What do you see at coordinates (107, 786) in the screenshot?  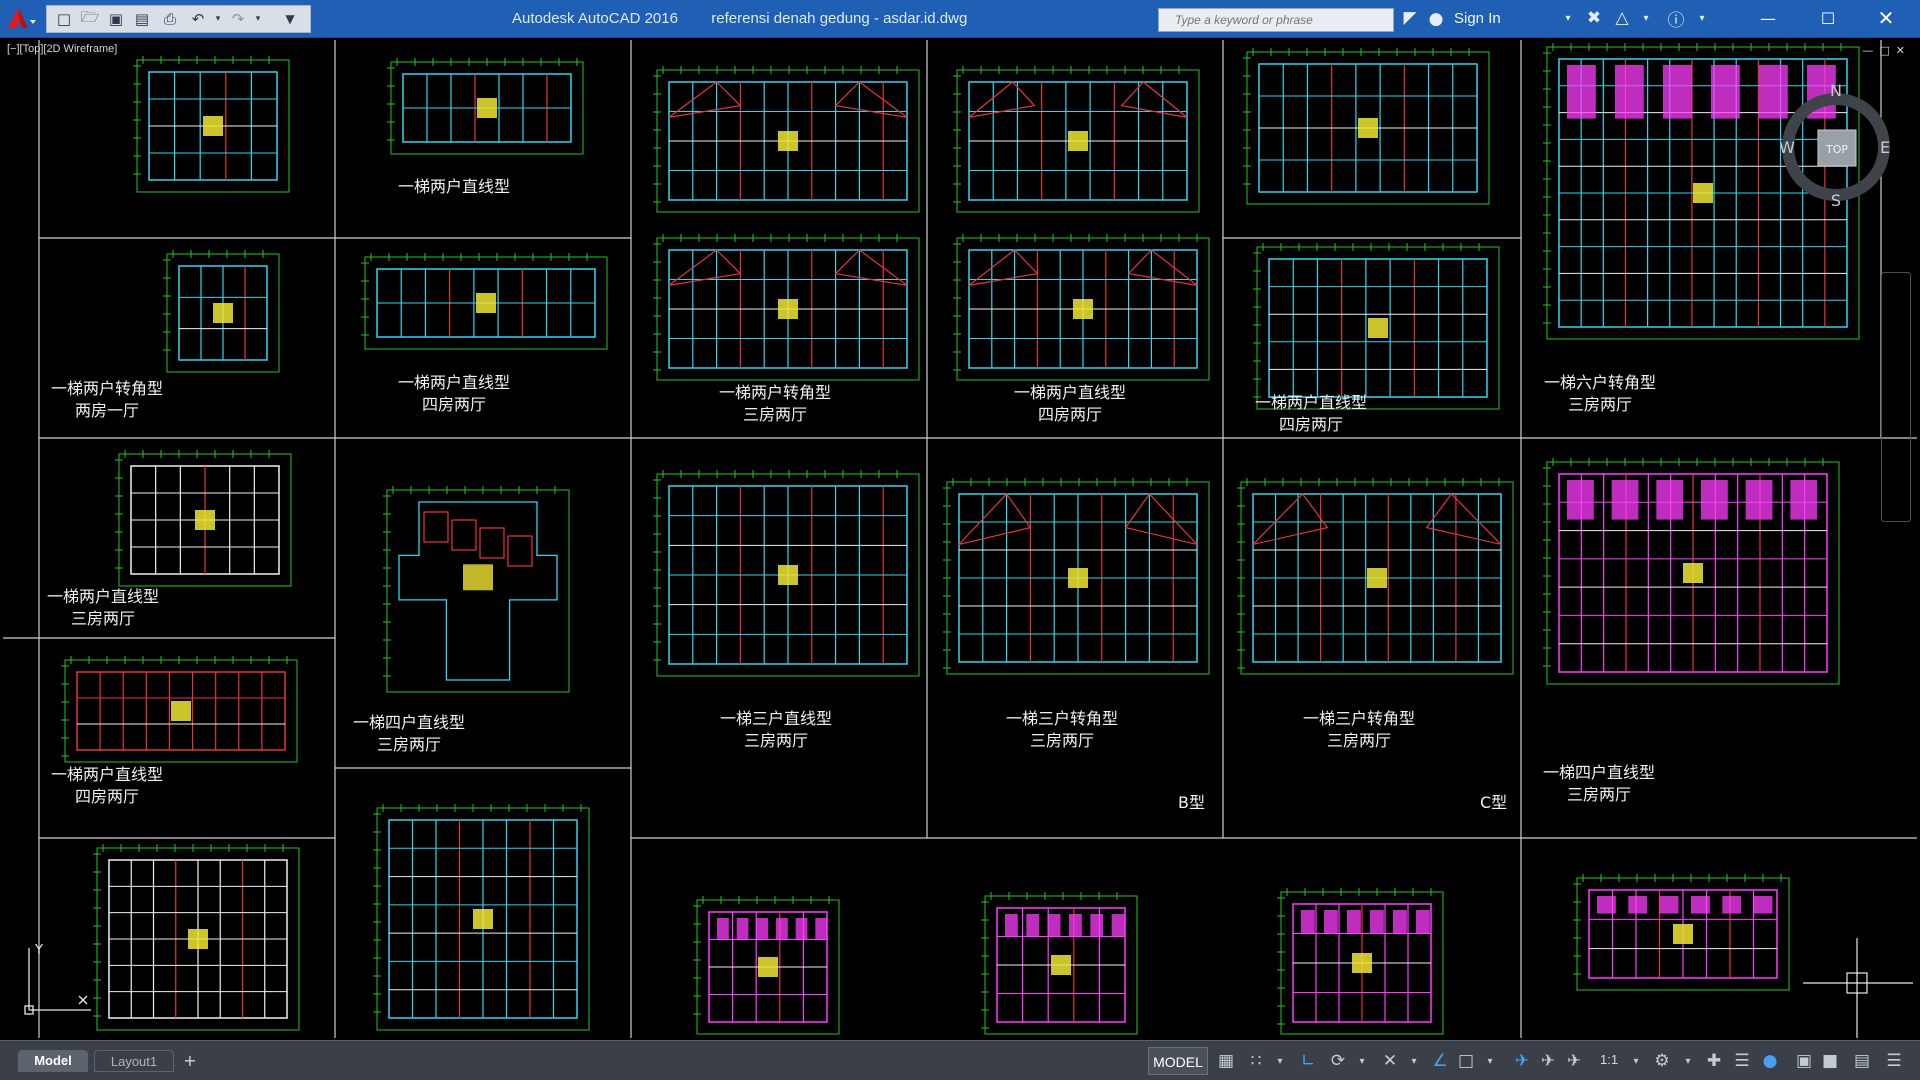 I see `plan-label-p18: 一梯两户直线型 四房两厅` at bounding box center [107, 786].